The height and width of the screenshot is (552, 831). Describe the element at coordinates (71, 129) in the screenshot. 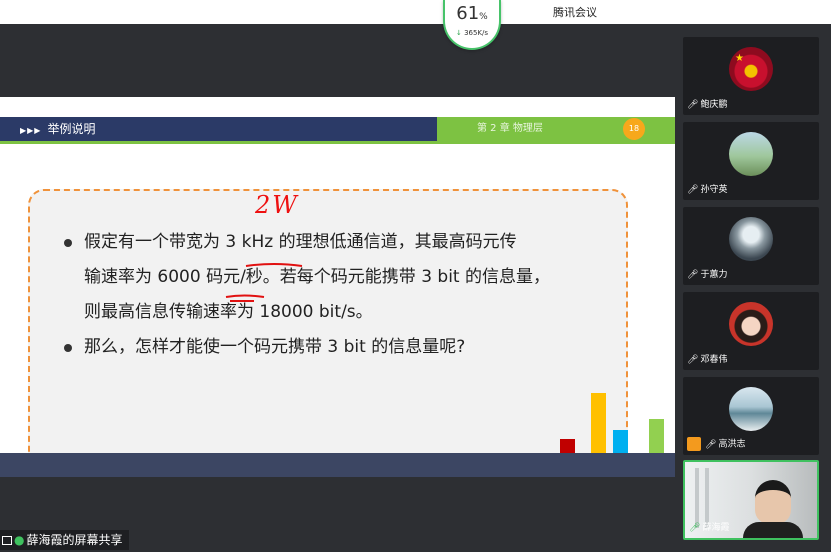

I see `section-title: 举例说明` at that location.